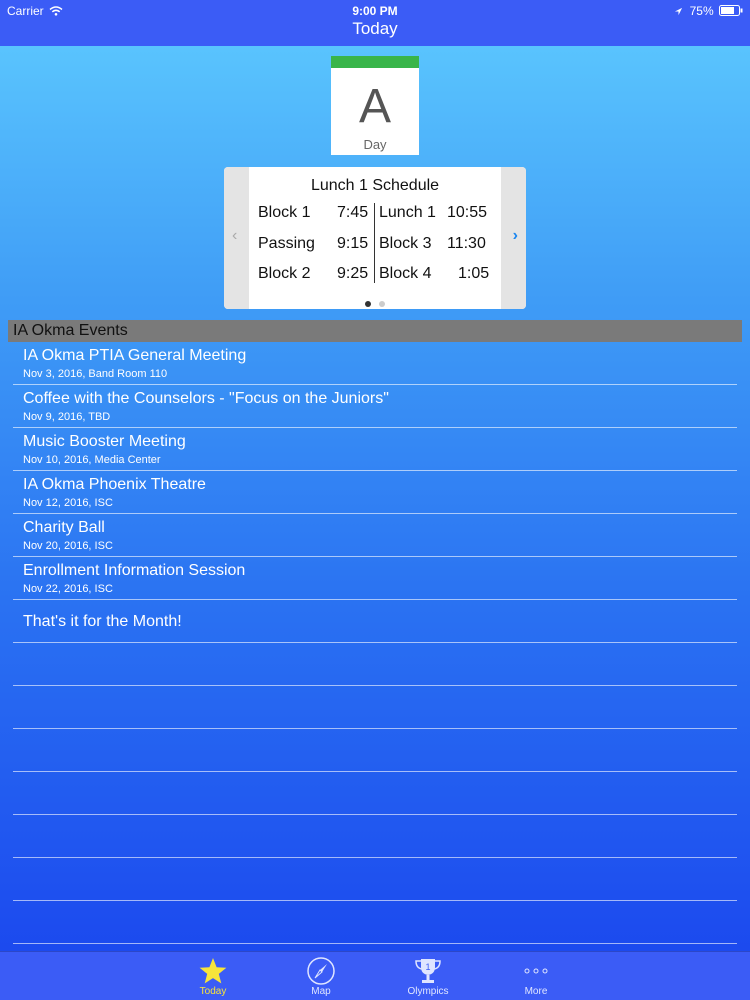 The width and height of the screenshot is (750, 1000). Describe the element at coordinates (321, 991) in the screenshot. I see `tab-label: Map` at that location.